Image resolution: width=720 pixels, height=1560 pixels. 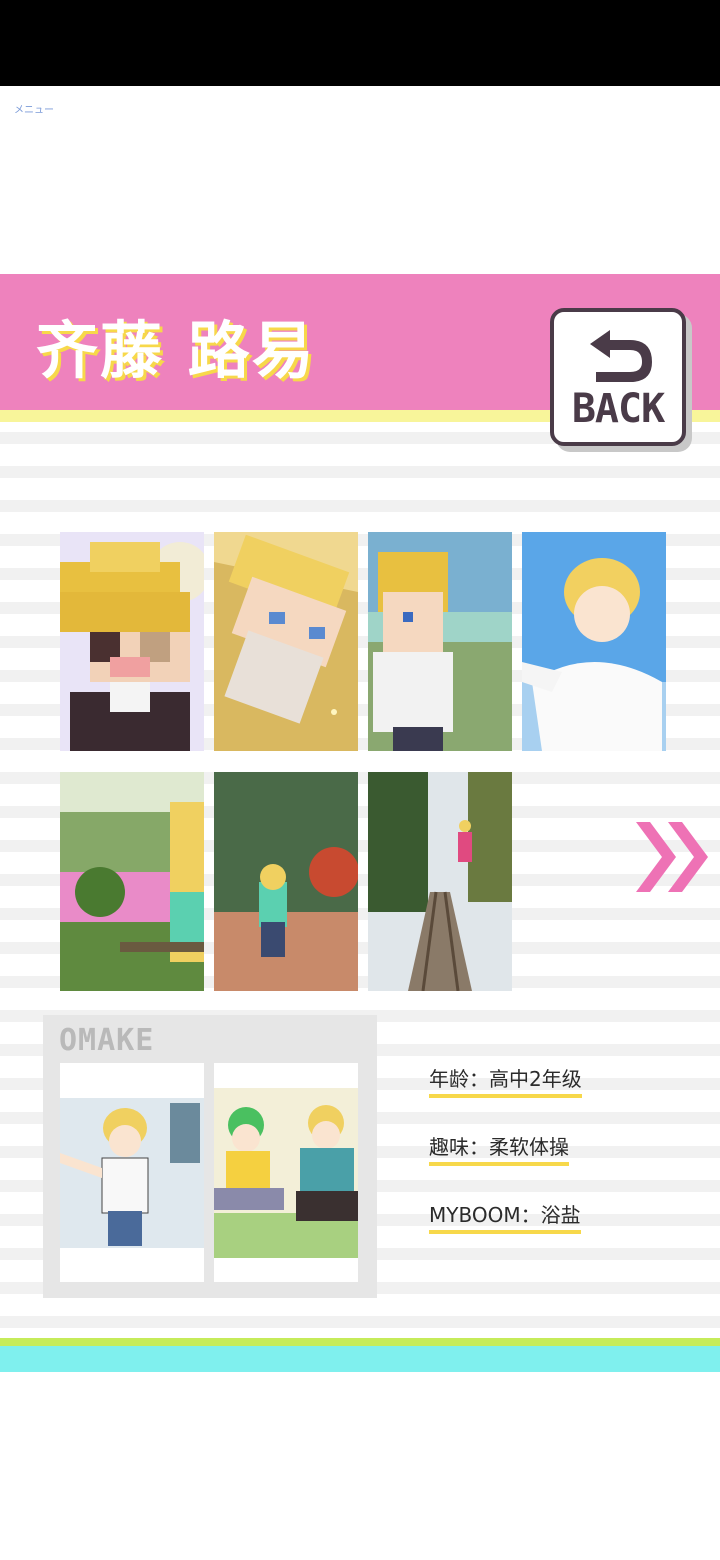 What do you see at coordinates (535, 1079) in the screenshot?
I see `profile-age-value: 高中2年级` at bounding box center [535, 1079].